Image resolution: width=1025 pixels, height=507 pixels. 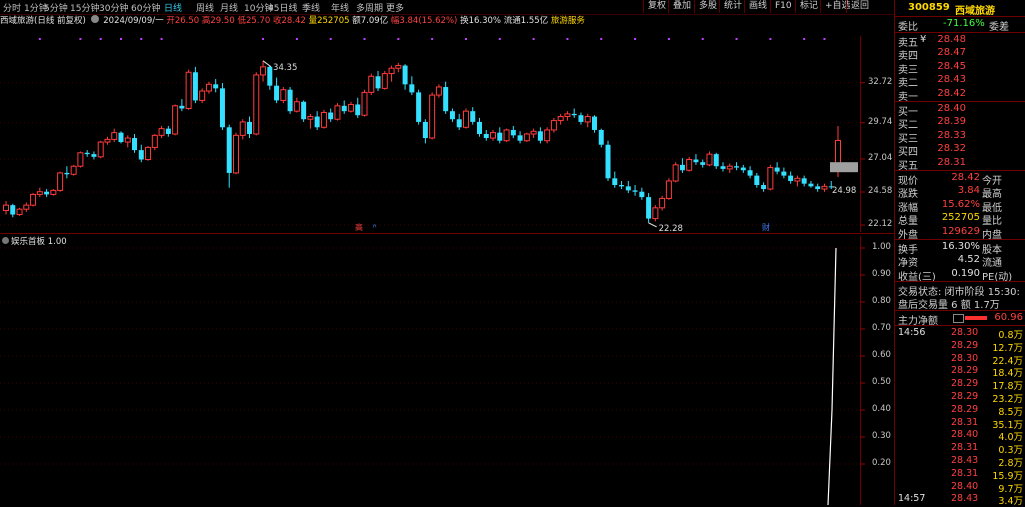 What do you see at coordinates (170, 21) in the screenshot?
I see `open-label: 开` at bounding box center [170, 21].